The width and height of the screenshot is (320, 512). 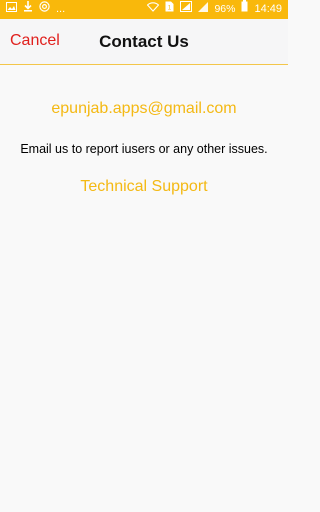 What do you see at coordinates (153, 9) in the screenshot?
I see `wifi-icon` at bounding box center [153, 9].